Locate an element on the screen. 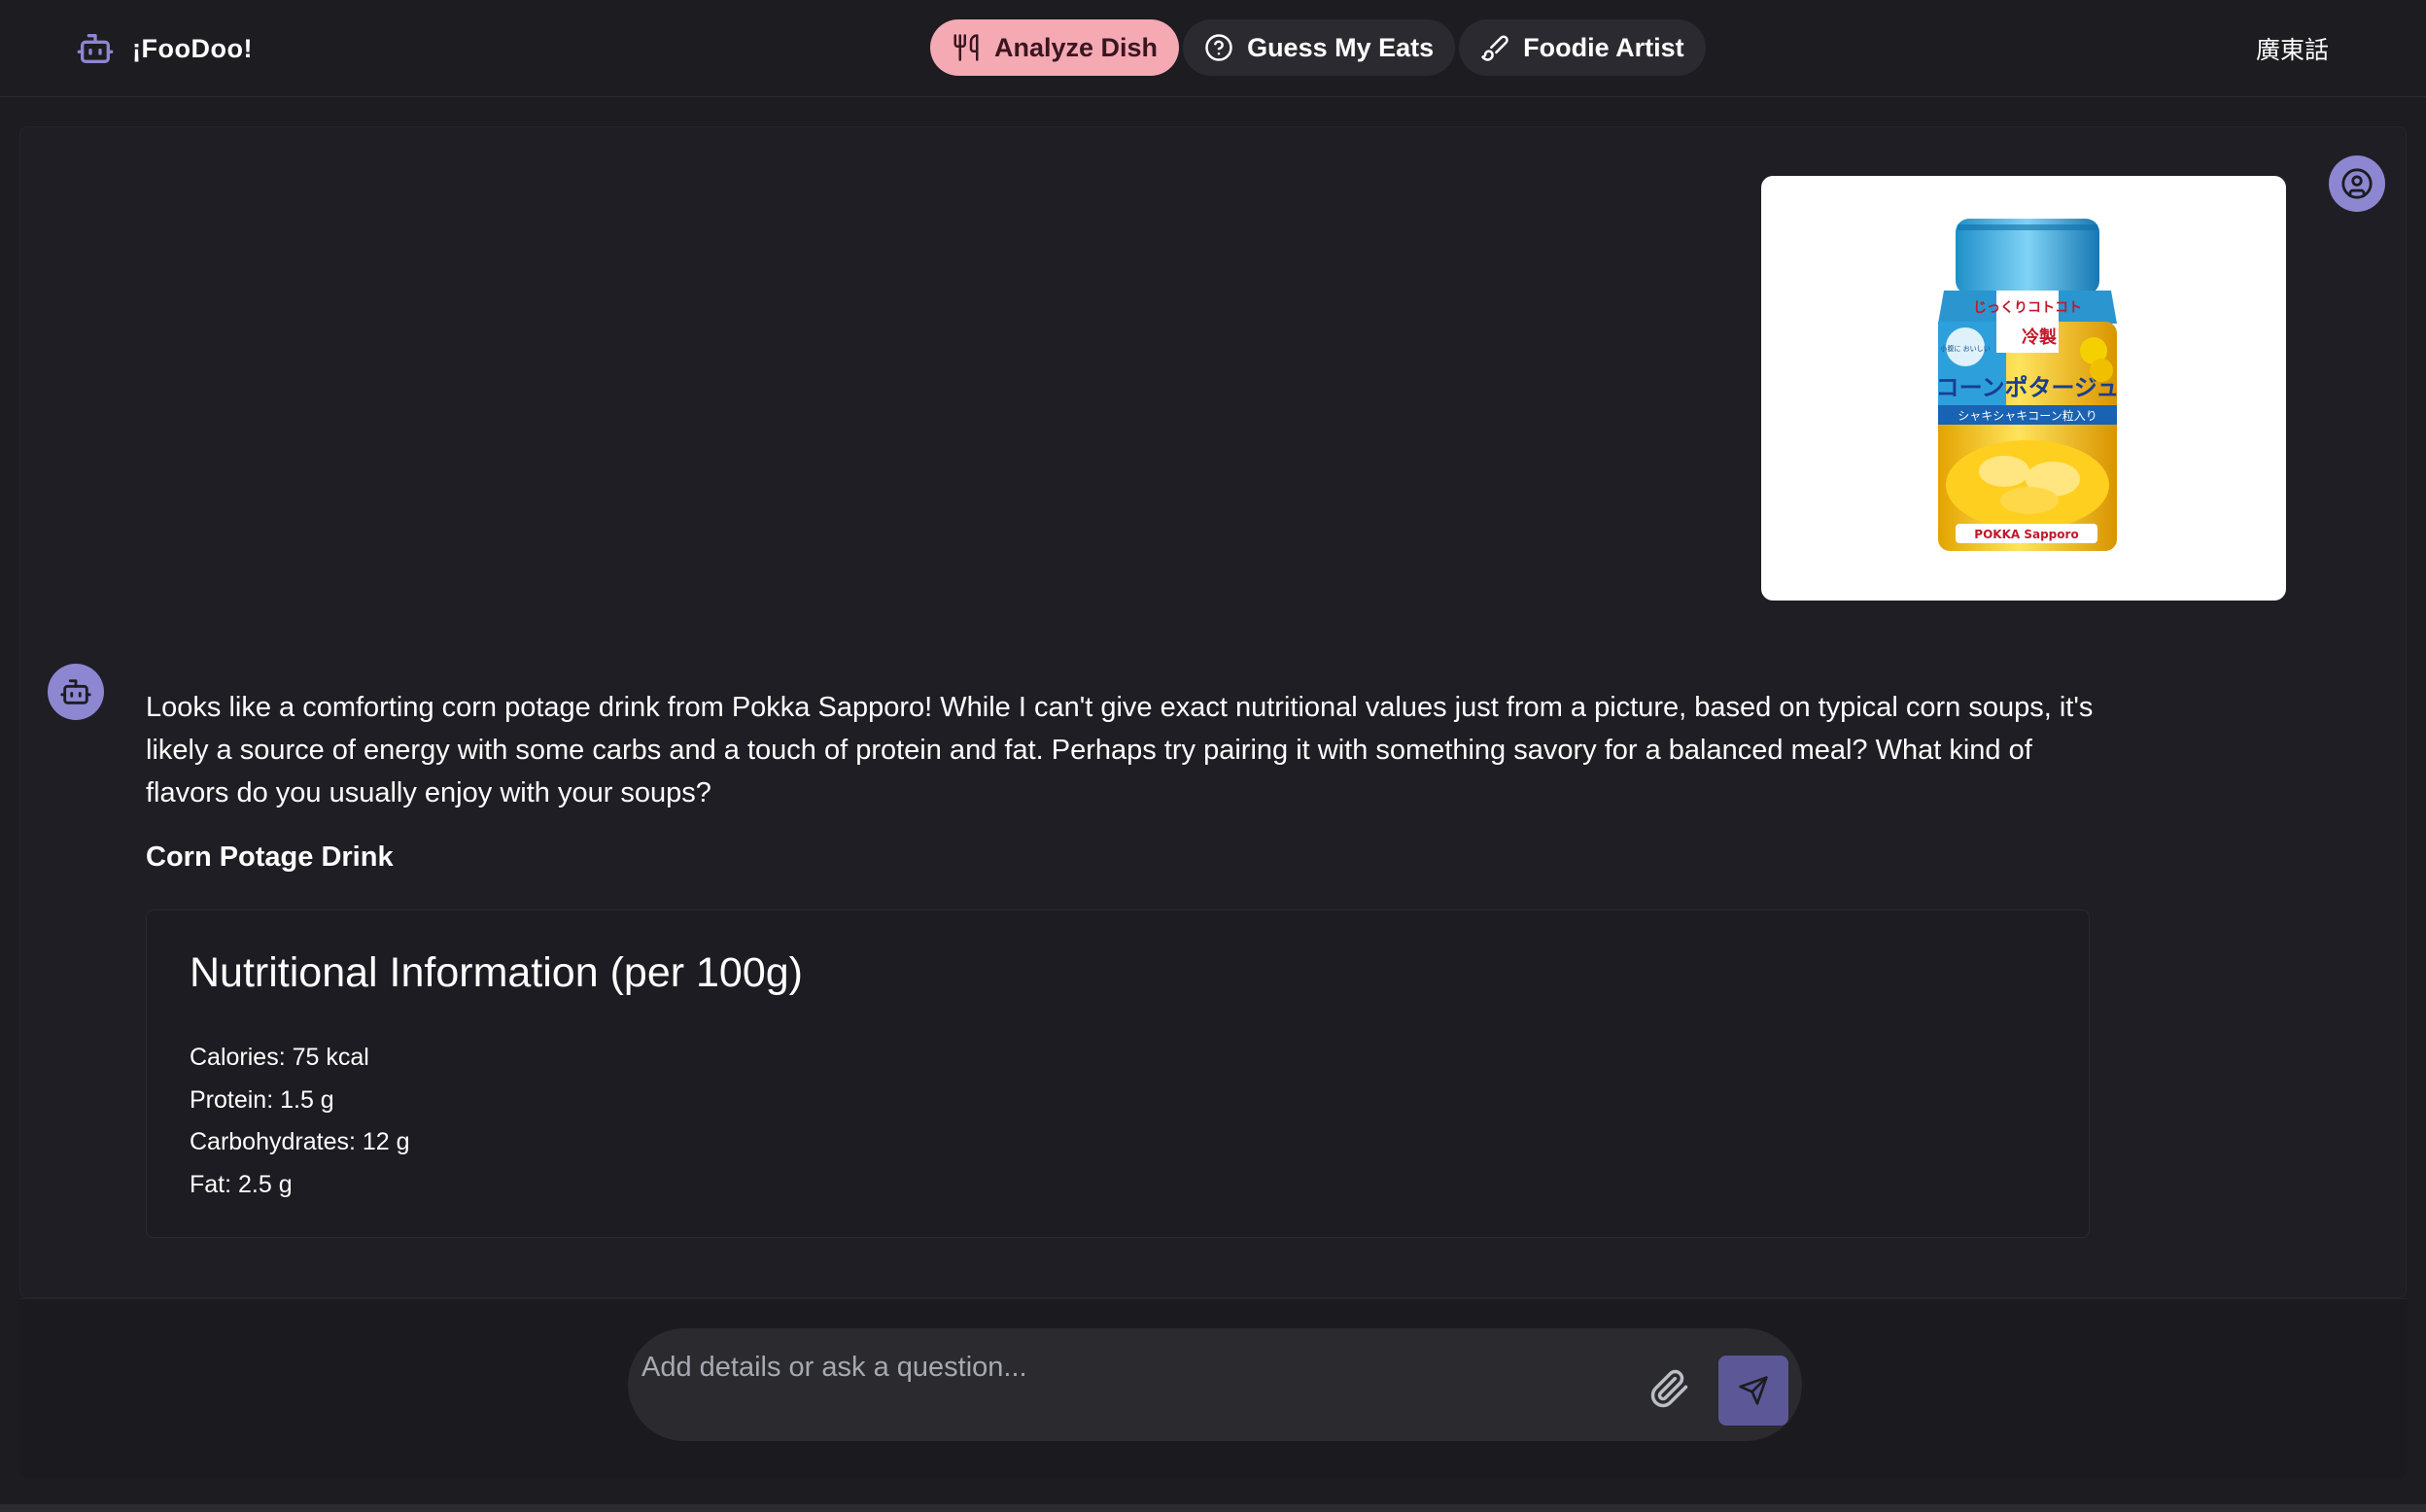  main-nav: Analyze Dish Guess My Eats Foodie Artist is located at coordinates (1318, 47).